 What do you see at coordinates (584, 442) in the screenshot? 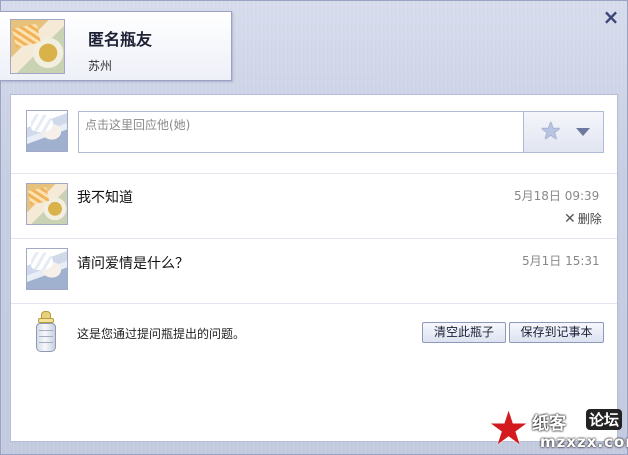
I see `watermark-domain: mzxzx.com` at bounding box center [584, 442].